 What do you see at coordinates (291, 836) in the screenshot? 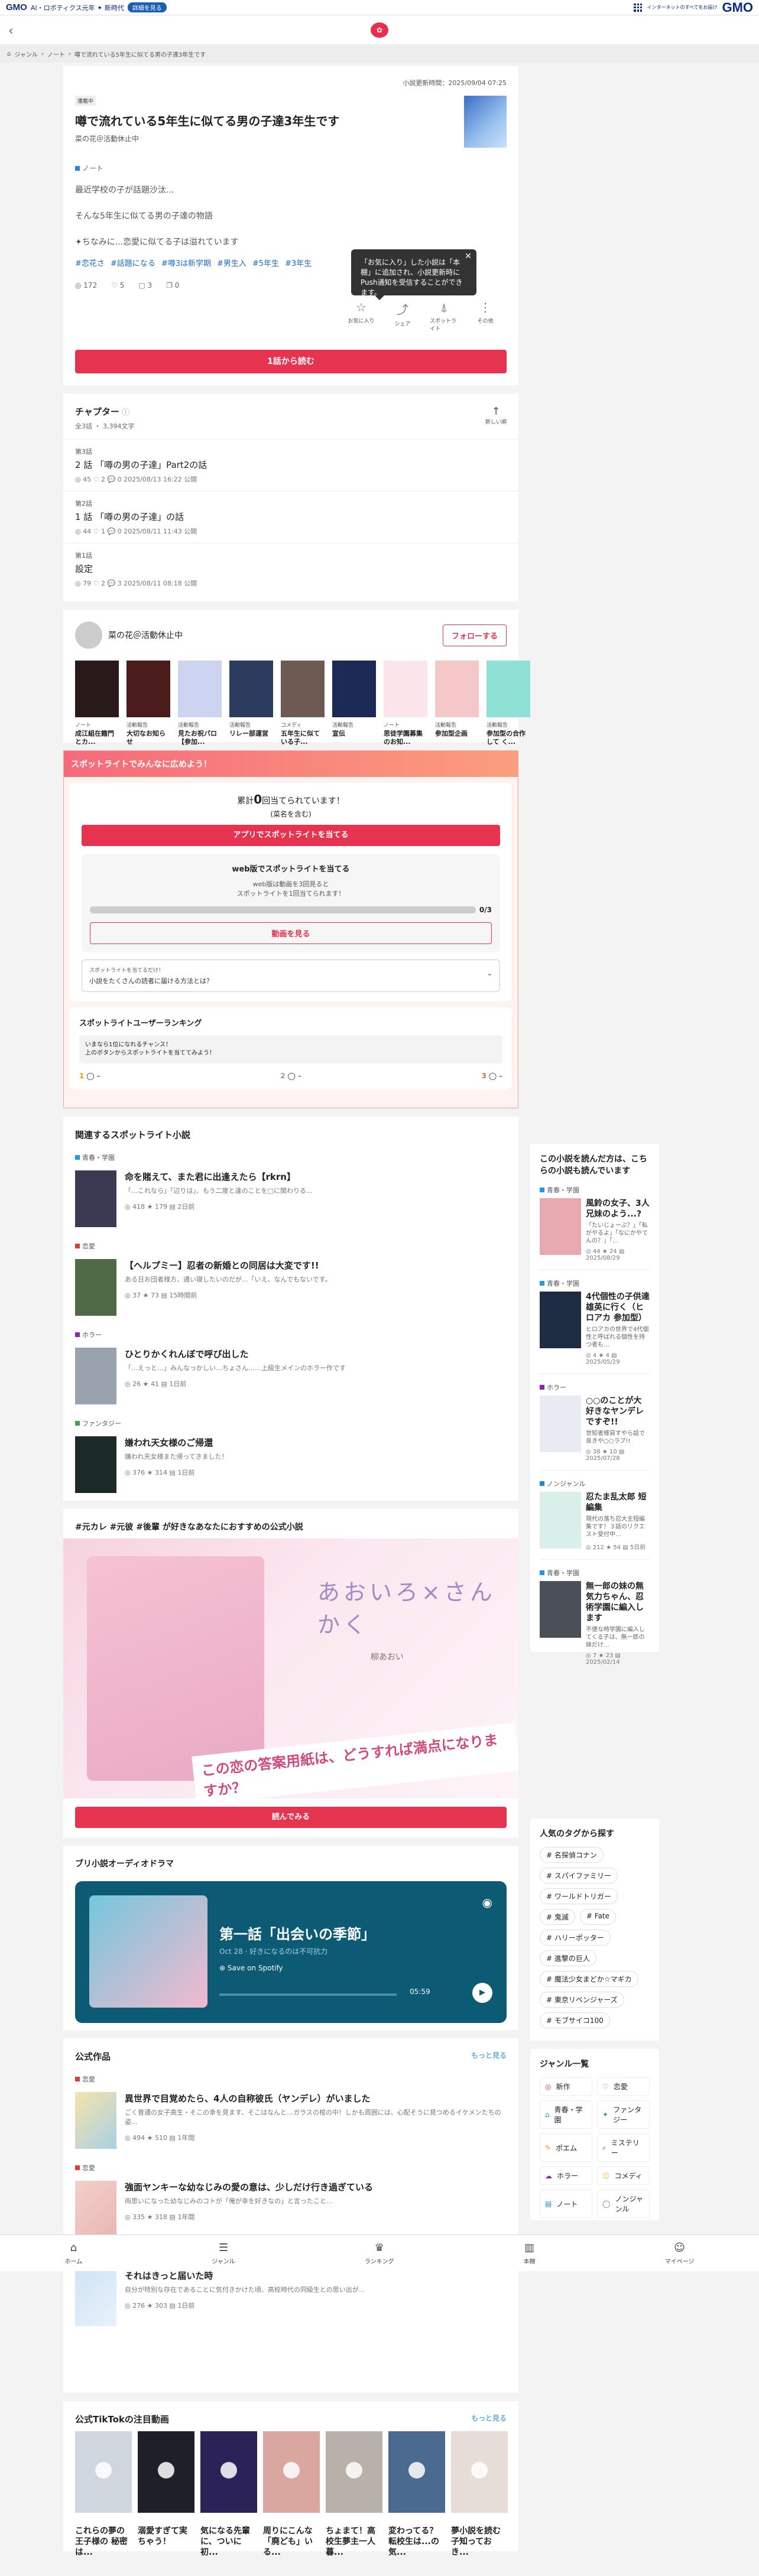
I see `app-spotlight-button: アプリでスポットライトを当てる` at bounding box center [291, 836].